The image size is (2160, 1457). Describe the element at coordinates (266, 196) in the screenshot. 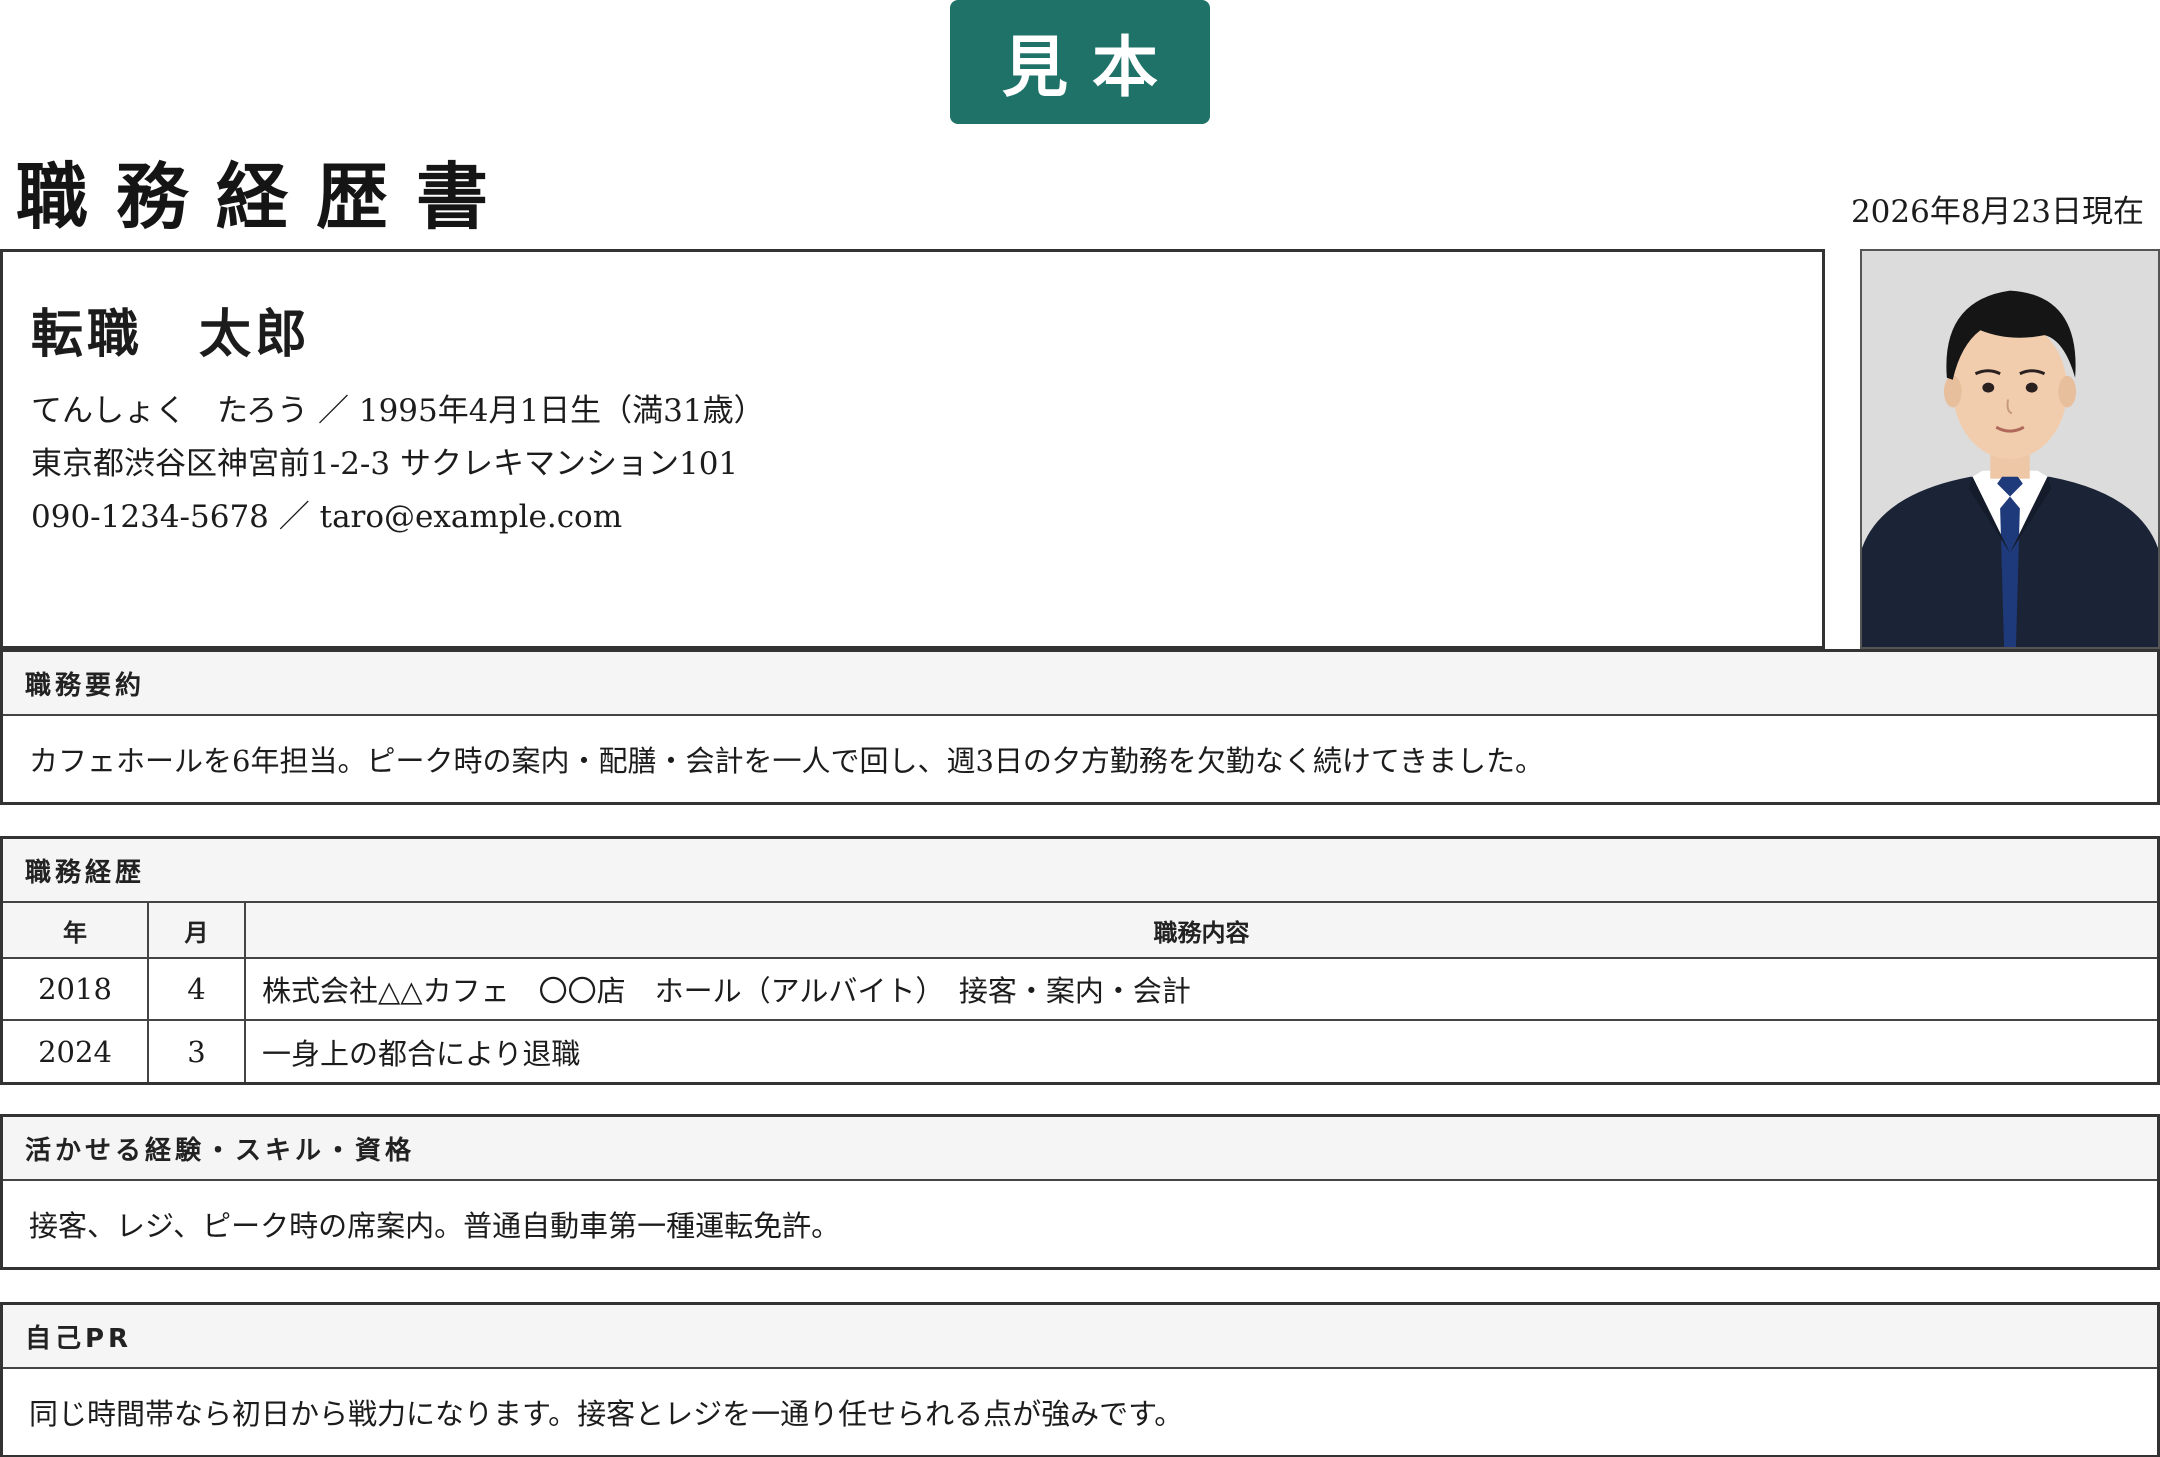

I see `document-title: 職務経歴書` at that location.